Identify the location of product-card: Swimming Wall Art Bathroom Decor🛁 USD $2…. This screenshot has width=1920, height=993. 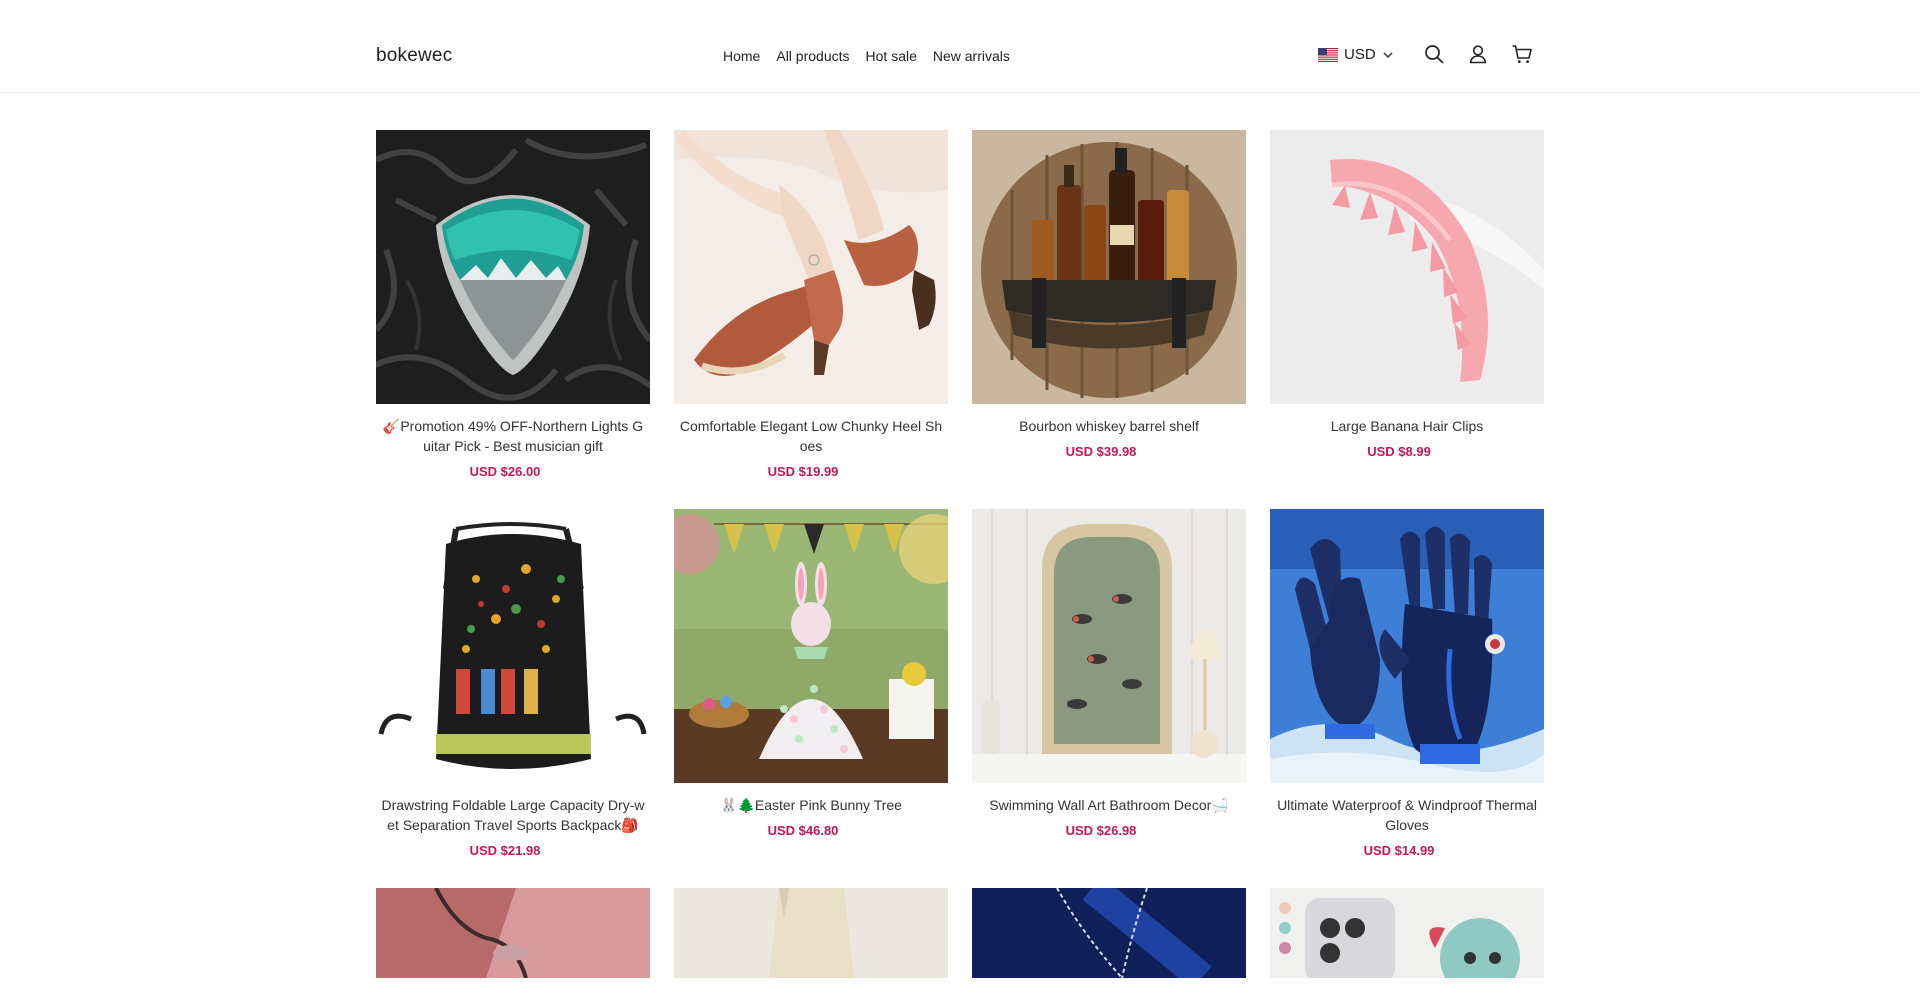
(1109, 684).